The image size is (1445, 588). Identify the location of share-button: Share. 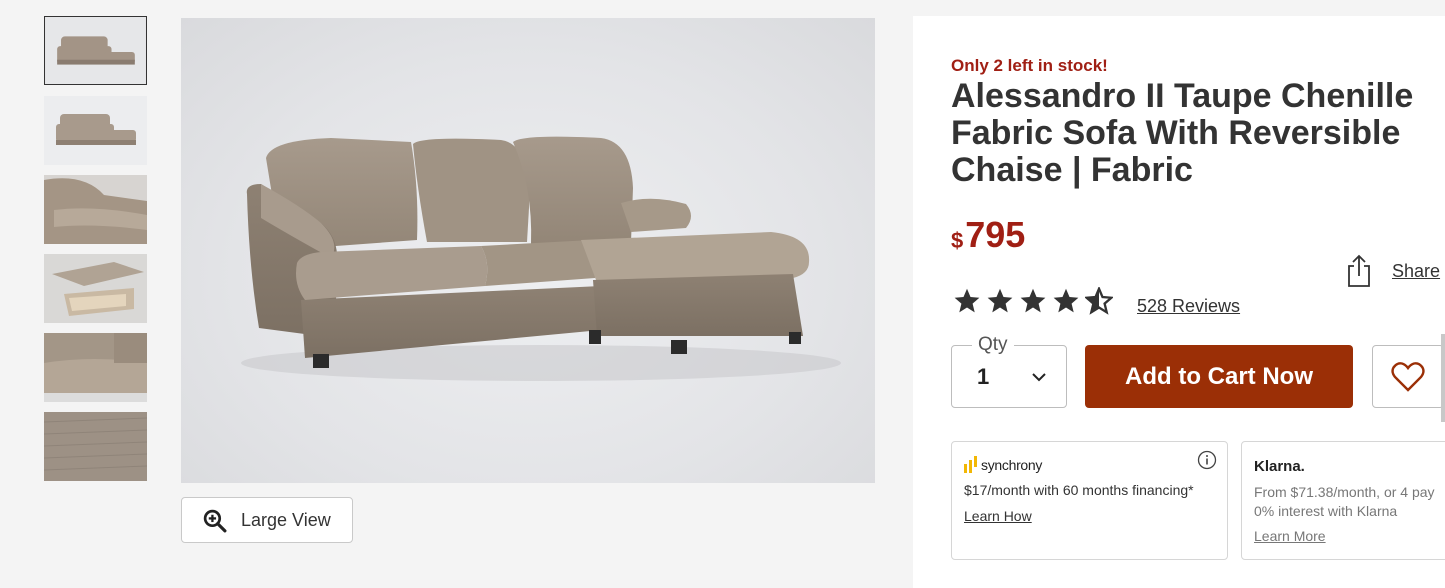
(1393, 271).